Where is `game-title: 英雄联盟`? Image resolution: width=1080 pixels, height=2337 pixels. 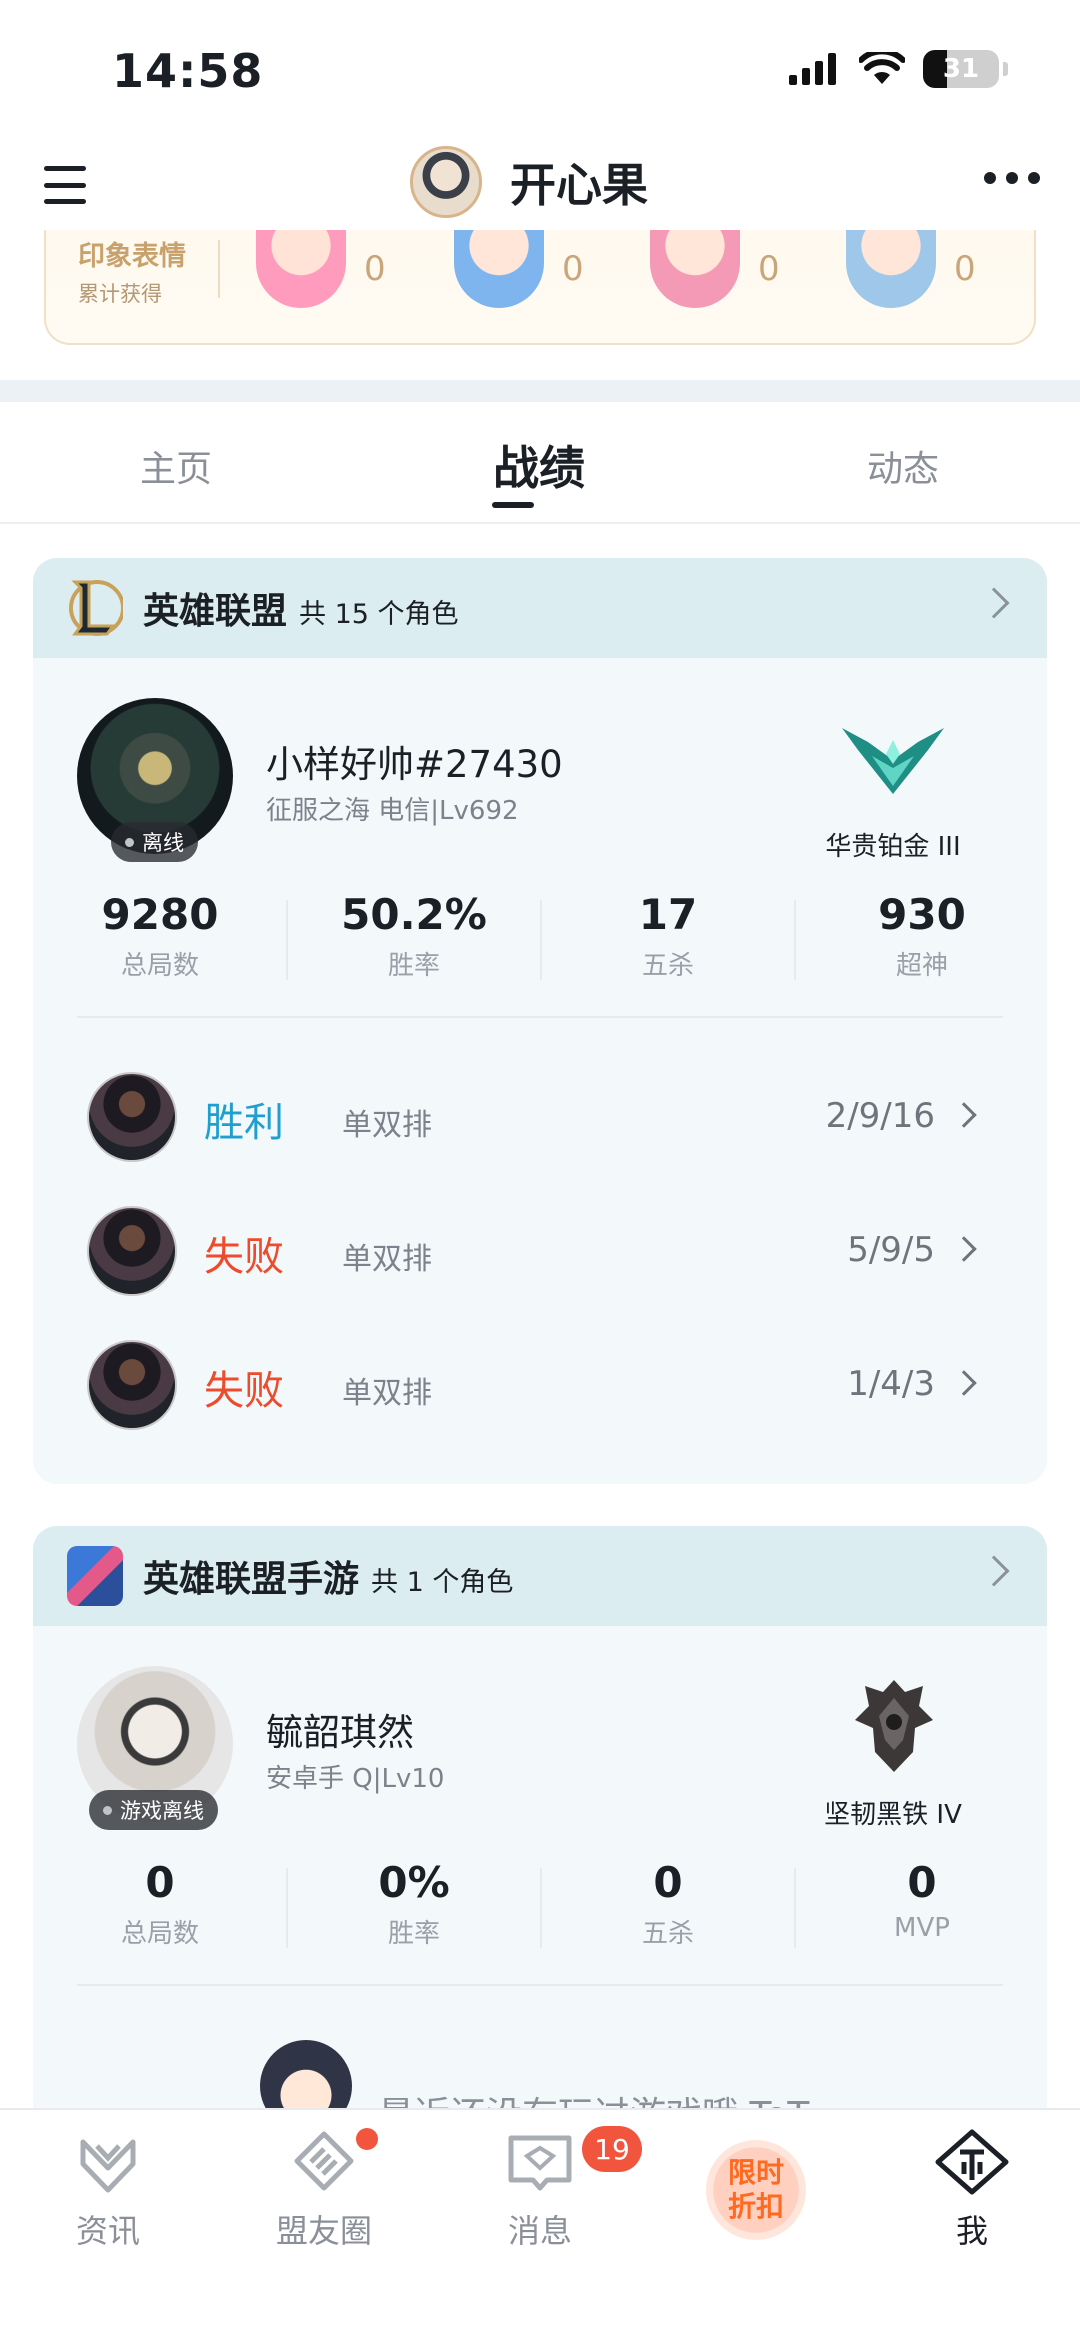 game-title: 英雄联盟 is located at coordinates (215, 611).